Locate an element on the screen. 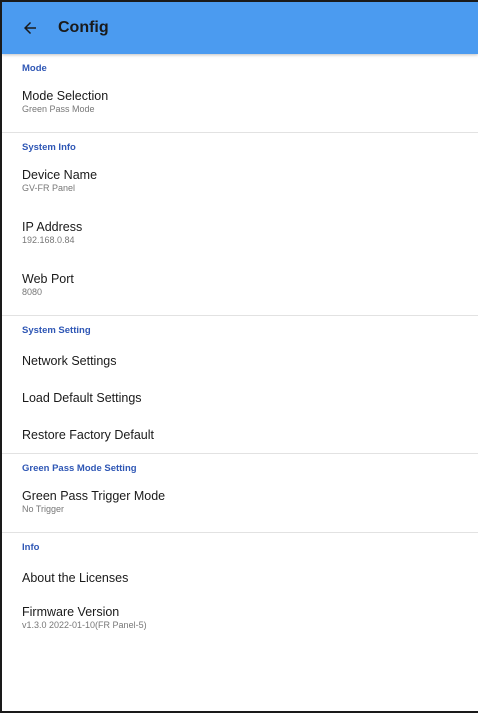  item-title: Firmware Version is located at coordinates (71, 612).